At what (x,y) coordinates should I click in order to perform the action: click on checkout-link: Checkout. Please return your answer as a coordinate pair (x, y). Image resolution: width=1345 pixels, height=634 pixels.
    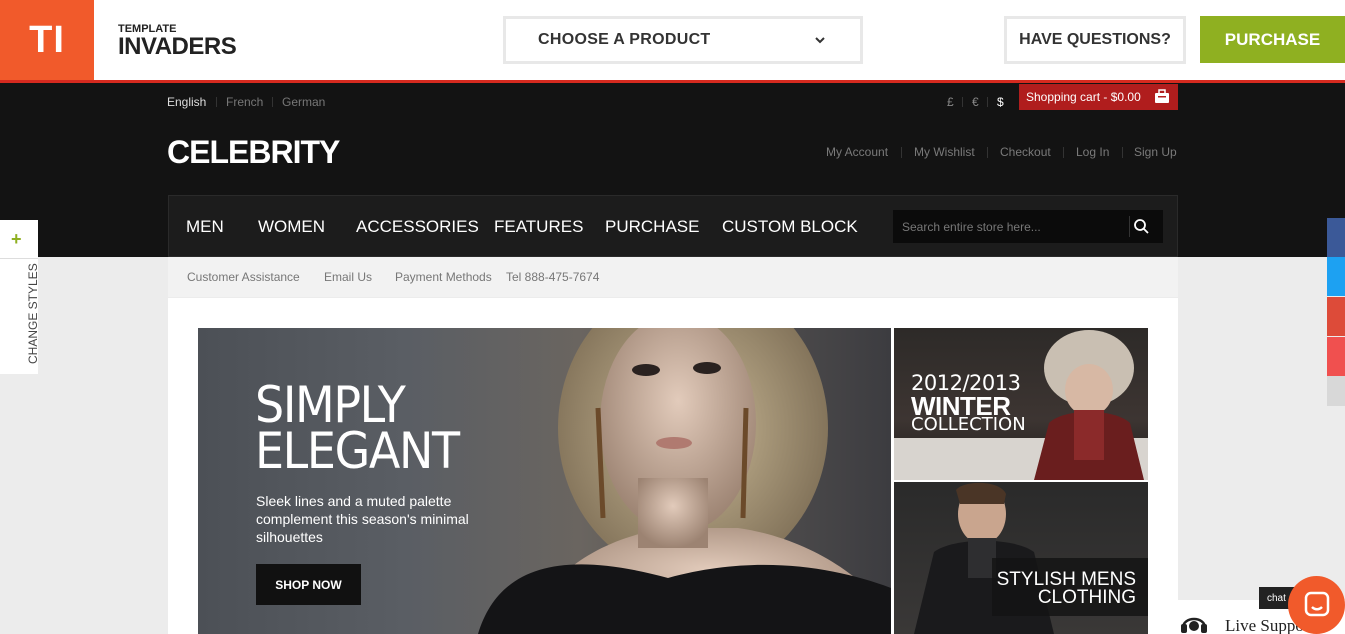
    Looking at the image, I should click on (1025, 152).